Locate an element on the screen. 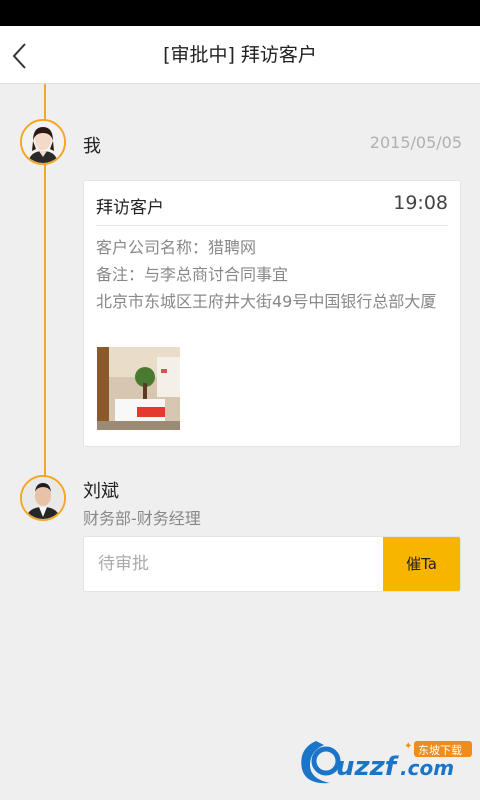 The image size is (480, 800). nav-bar: [审批中] 拜访客户 is located at coordinates (240, 55).